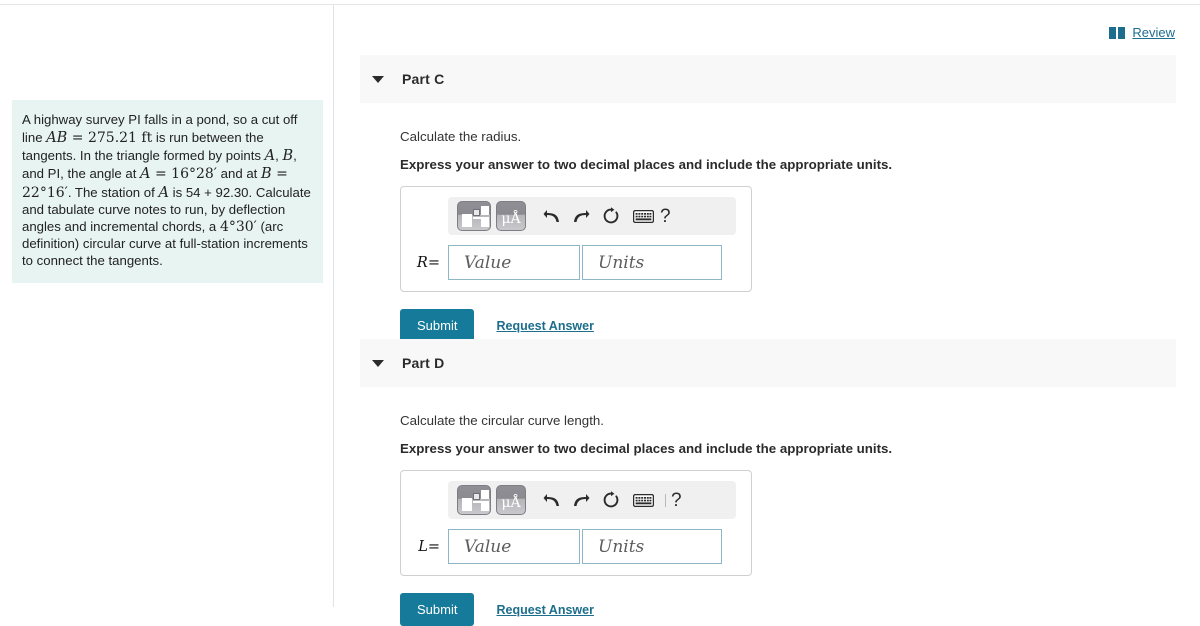  What do you see at coordinates (422, 262) in the screenshot?
I see `variable-symbol-c: R` at bounding box center [422, 262].